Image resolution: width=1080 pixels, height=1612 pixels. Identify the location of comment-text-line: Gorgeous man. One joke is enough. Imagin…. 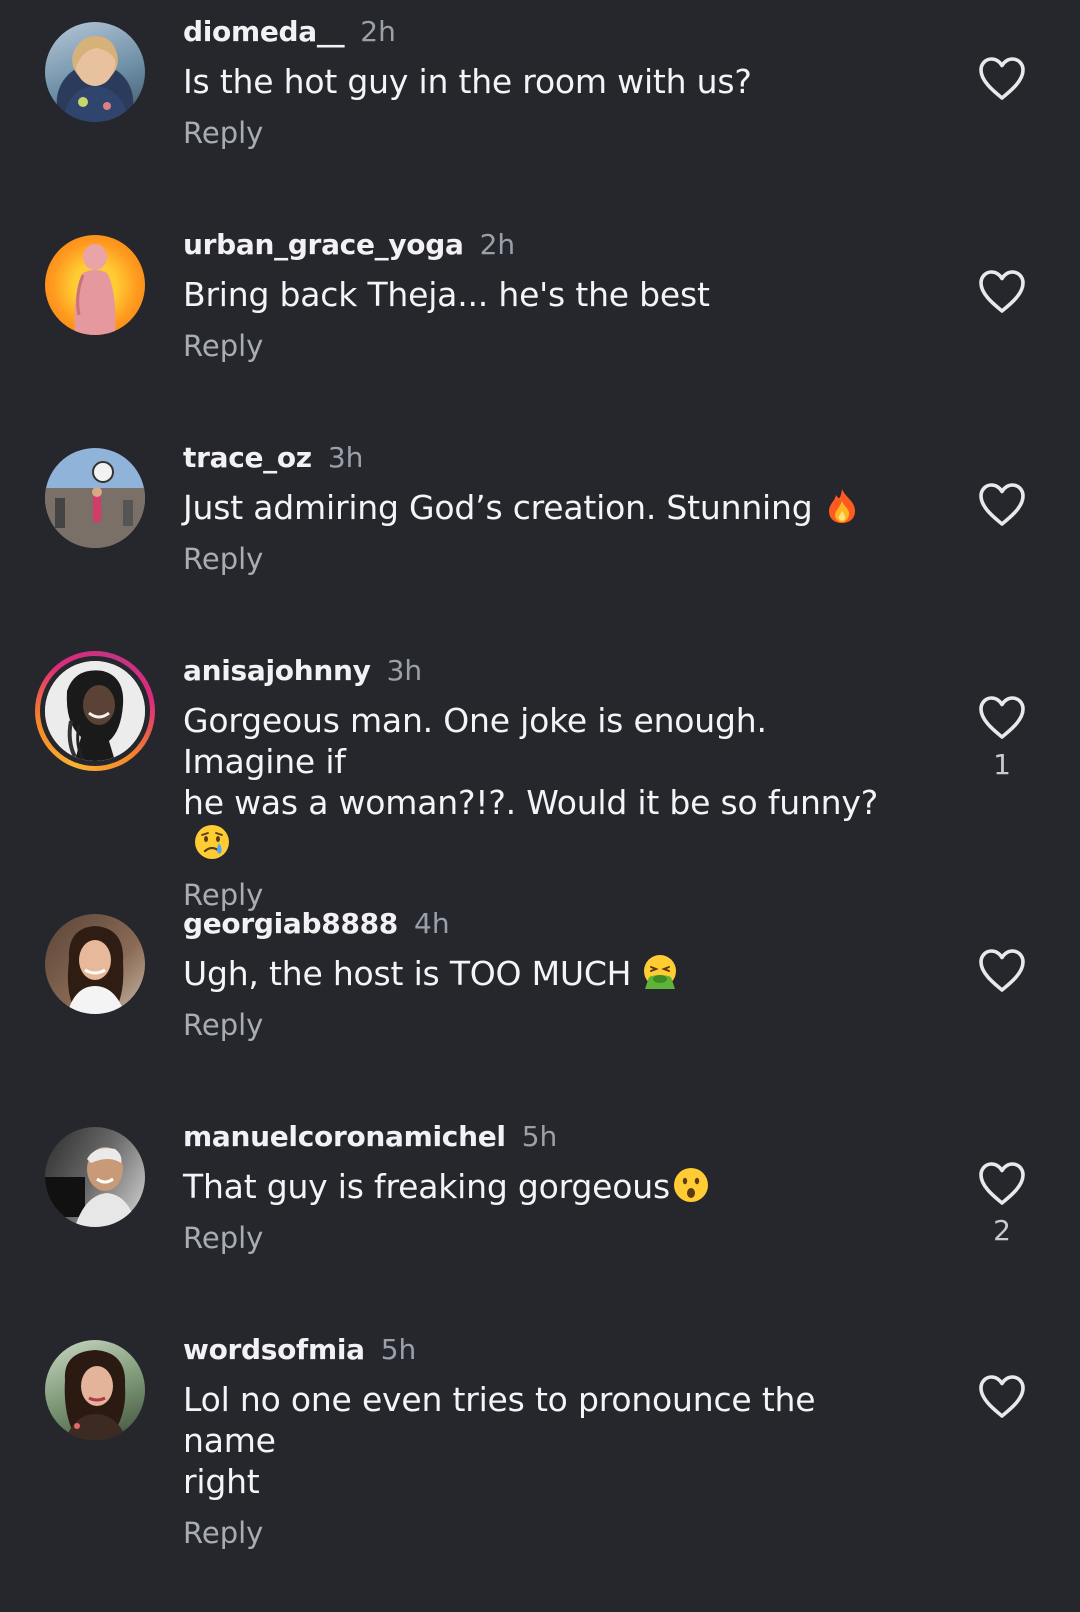
(475, 741).